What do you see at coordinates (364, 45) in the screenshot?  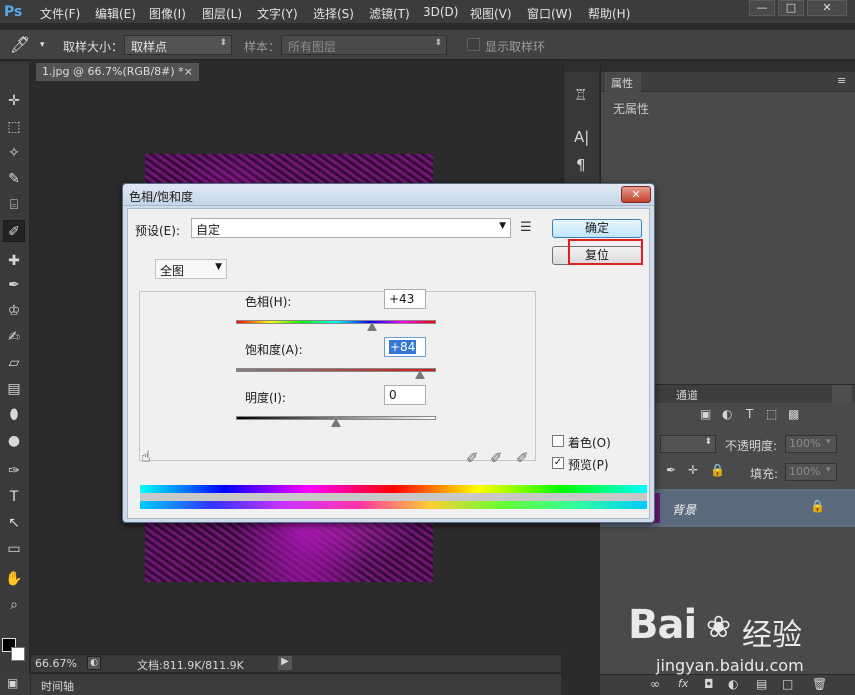 I see `sample-select: 所有图层 ⬍` at bounding box center [364, 45].